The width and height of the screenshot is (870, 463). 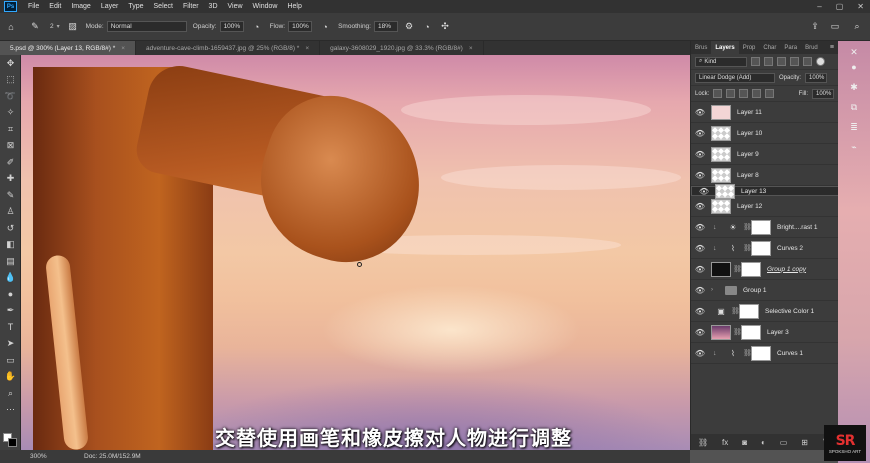 What do you see at coordinates (854, 87) in the screenshot?
I see `properties-panel-icon: ✱` at bounding box center [854, 87].